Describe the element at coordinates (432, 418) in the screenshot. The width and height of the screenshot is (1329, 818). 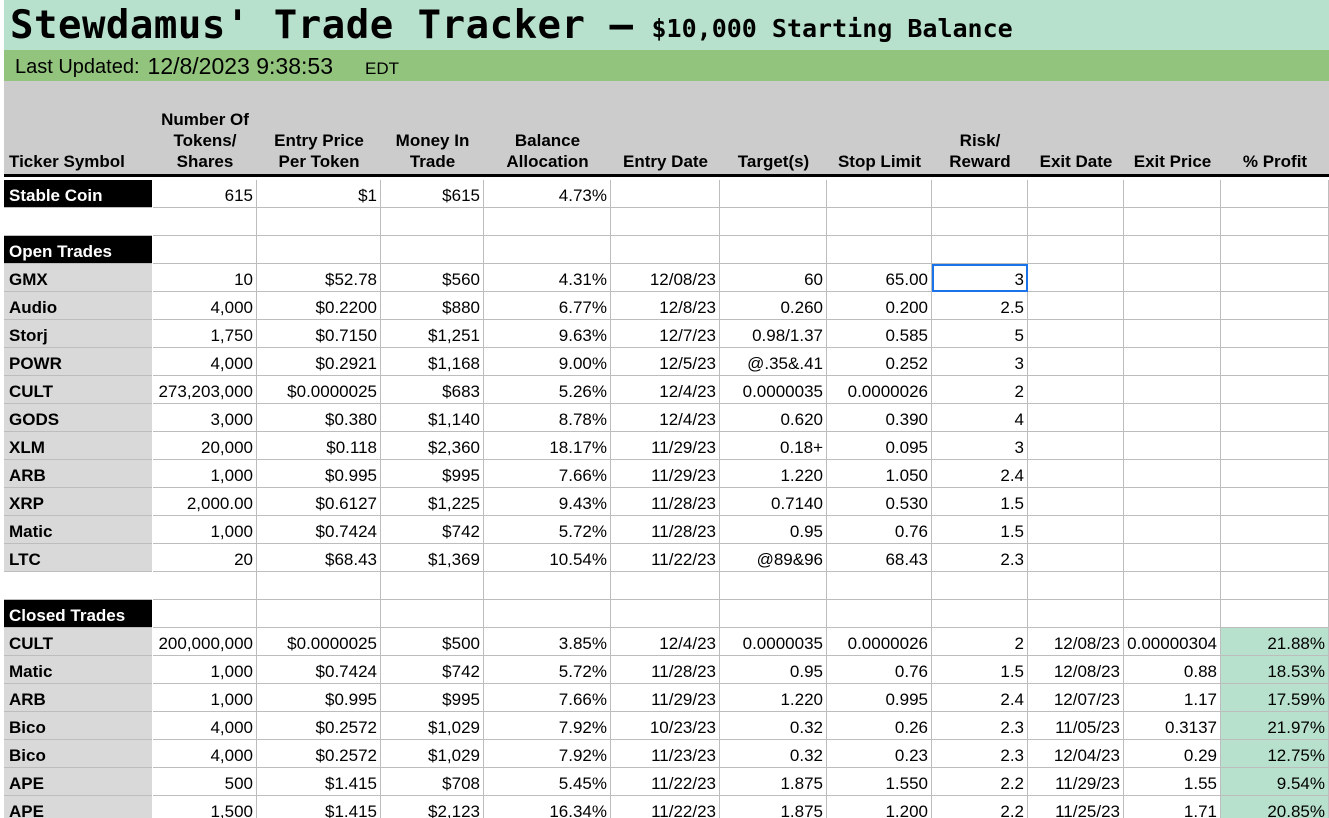
I see `cell-money-in-trade: $1,140` at that location.